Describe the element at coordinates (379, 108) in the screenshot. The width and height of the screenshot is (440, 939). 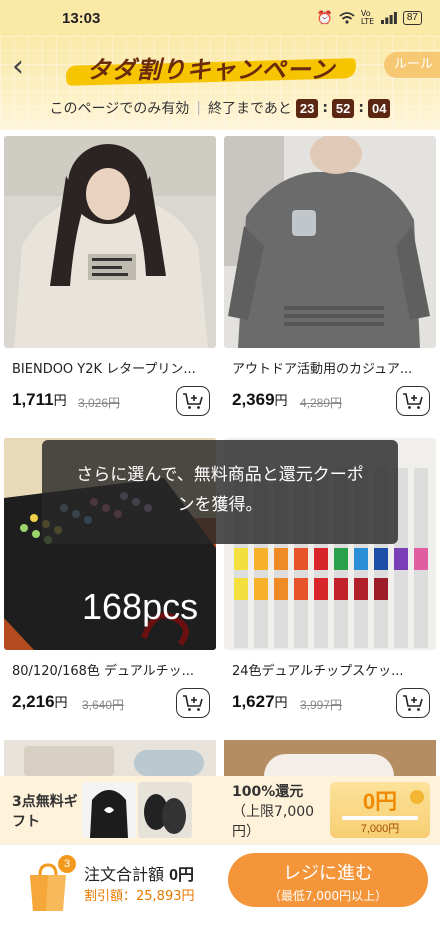
I see `timer-seconds: 04` at that location.